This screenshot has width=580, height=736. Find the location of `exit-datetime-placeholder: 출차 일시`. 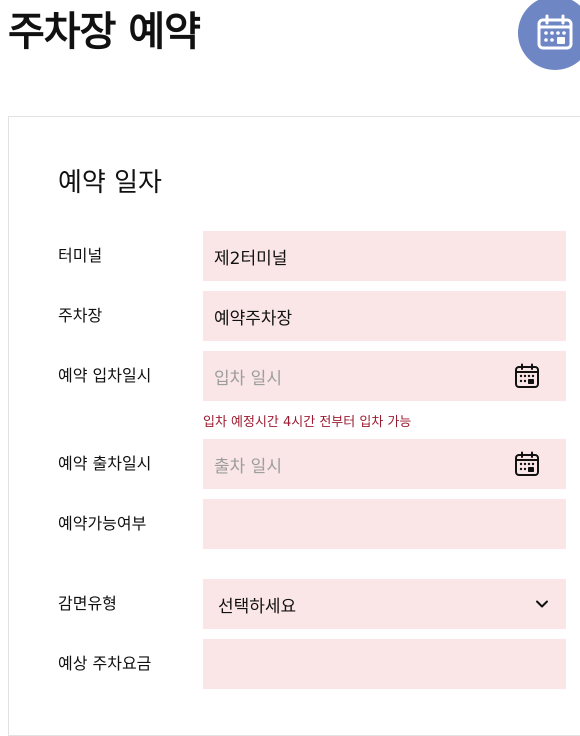

exit-datetime-placeholder: 출차 일시 is located at coordinates (248, 466).